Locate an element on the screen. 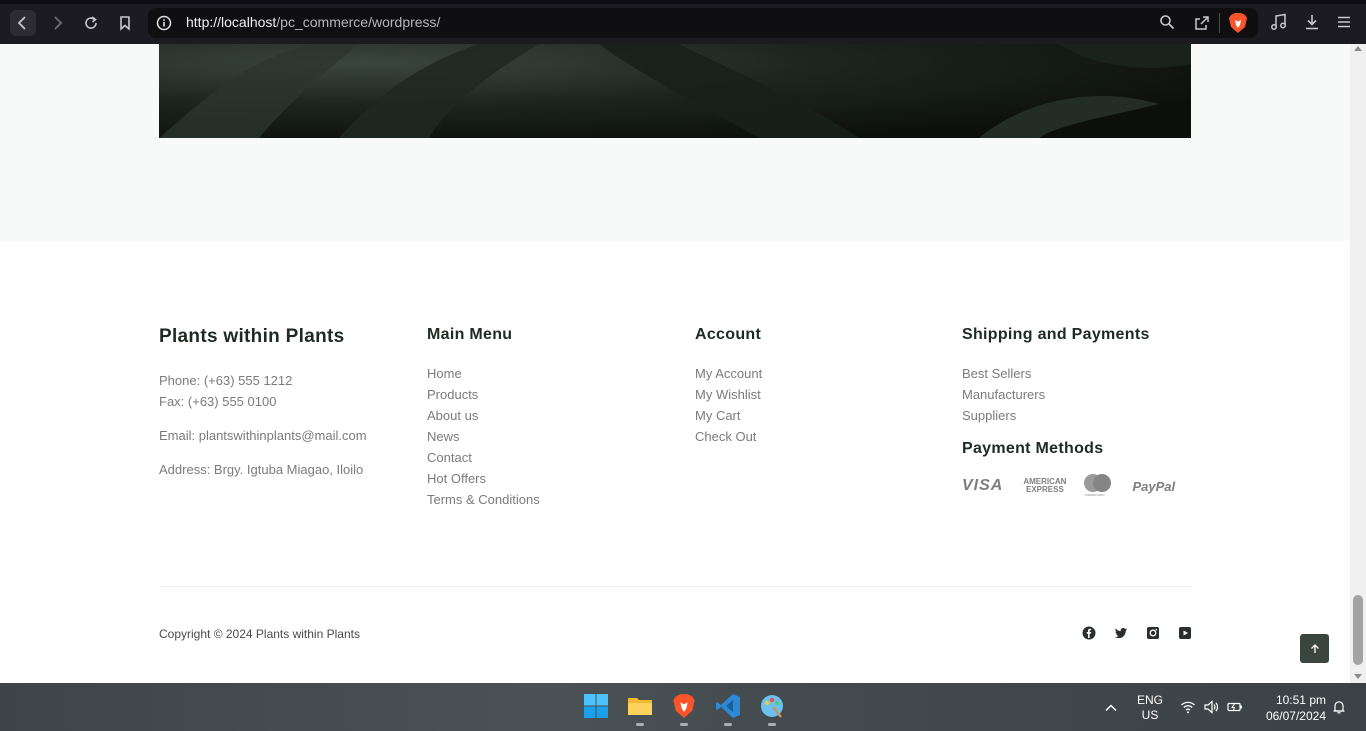 Image resolution: width=1366 pixels, height=731 pixels. visa-logo: VISA is located at coordinates (983, 485).